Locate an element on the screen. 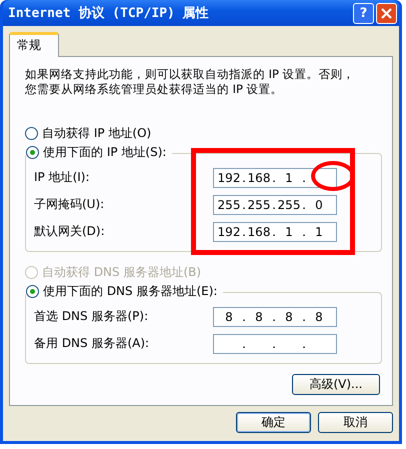  ip-address-field: 192.168. 1 . is located at coordinates (275, 178).